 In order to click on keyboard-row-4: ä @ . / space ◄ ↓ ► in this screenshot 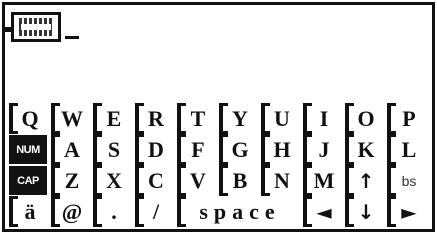, I will do `click(218, 211)`.